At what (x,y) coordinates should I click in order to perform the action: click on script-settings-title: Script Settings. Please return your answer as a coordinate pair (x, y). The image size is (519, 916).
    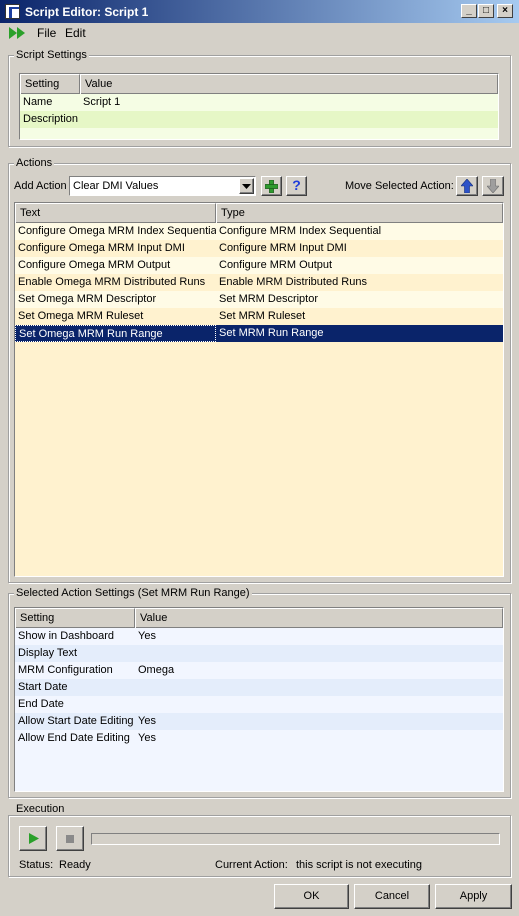
    Looking at the image, I should click on (51, 55).